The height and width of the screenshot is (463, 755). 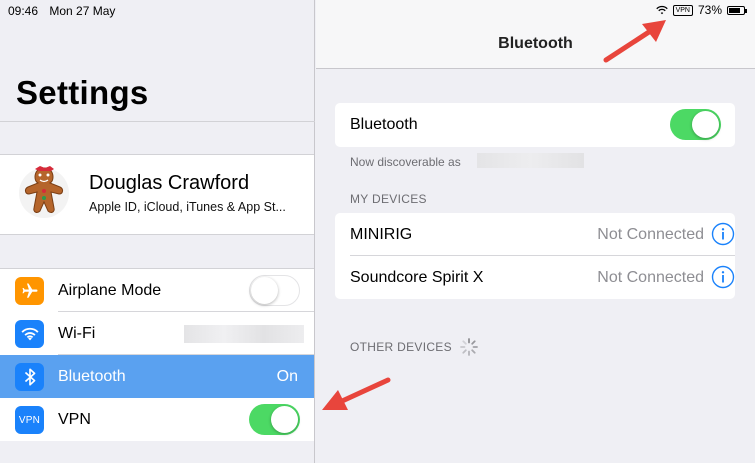 I want to click on device-row-soundcore: Soundcore Spirit X Not Connected, so click(x=535, y=277).